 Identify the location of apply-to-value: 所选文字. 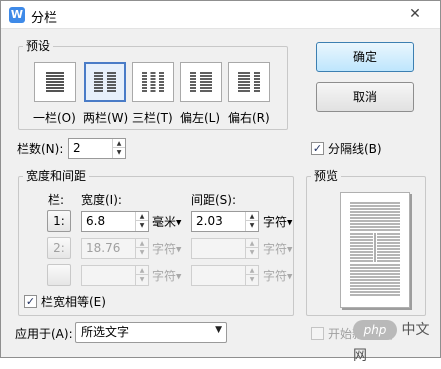
(105, 332).